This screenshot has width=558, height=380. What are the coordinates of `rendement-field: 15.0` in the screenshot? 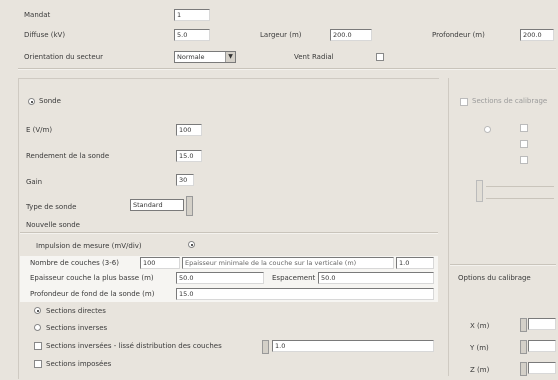 It's located at (189, 156).